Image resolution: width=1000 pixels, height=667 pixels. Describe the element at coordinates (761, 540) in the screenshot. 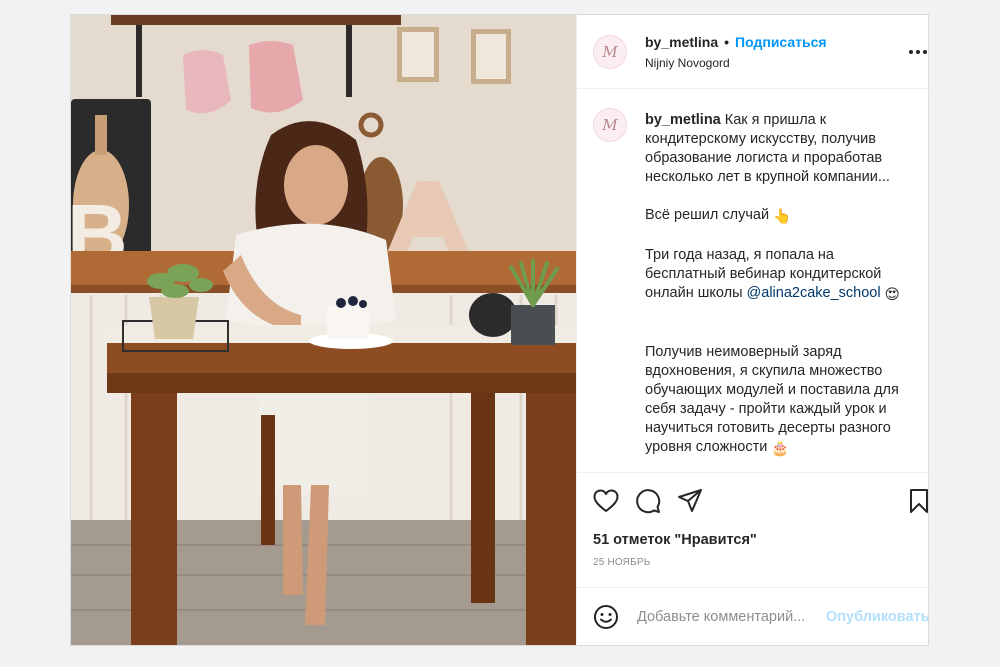

I see `likes-count: 51 отметок "Нравится"` at that location.